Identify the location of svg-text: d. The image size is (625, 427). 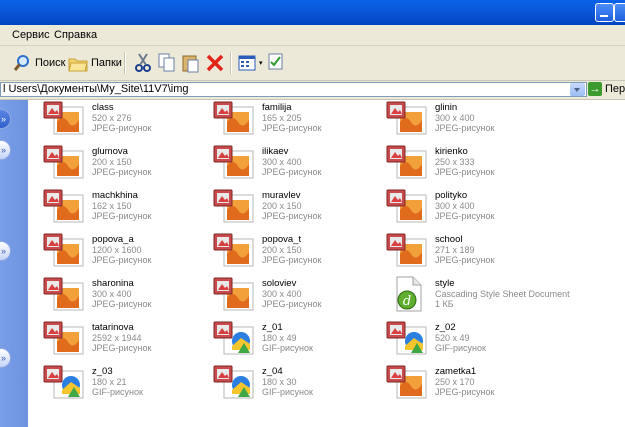
(407, 301).